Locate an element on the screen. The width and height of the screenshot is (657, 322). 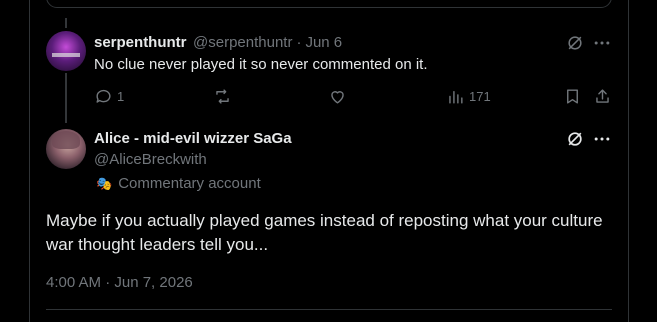
column-border-left is located at coordinates (29, 161).